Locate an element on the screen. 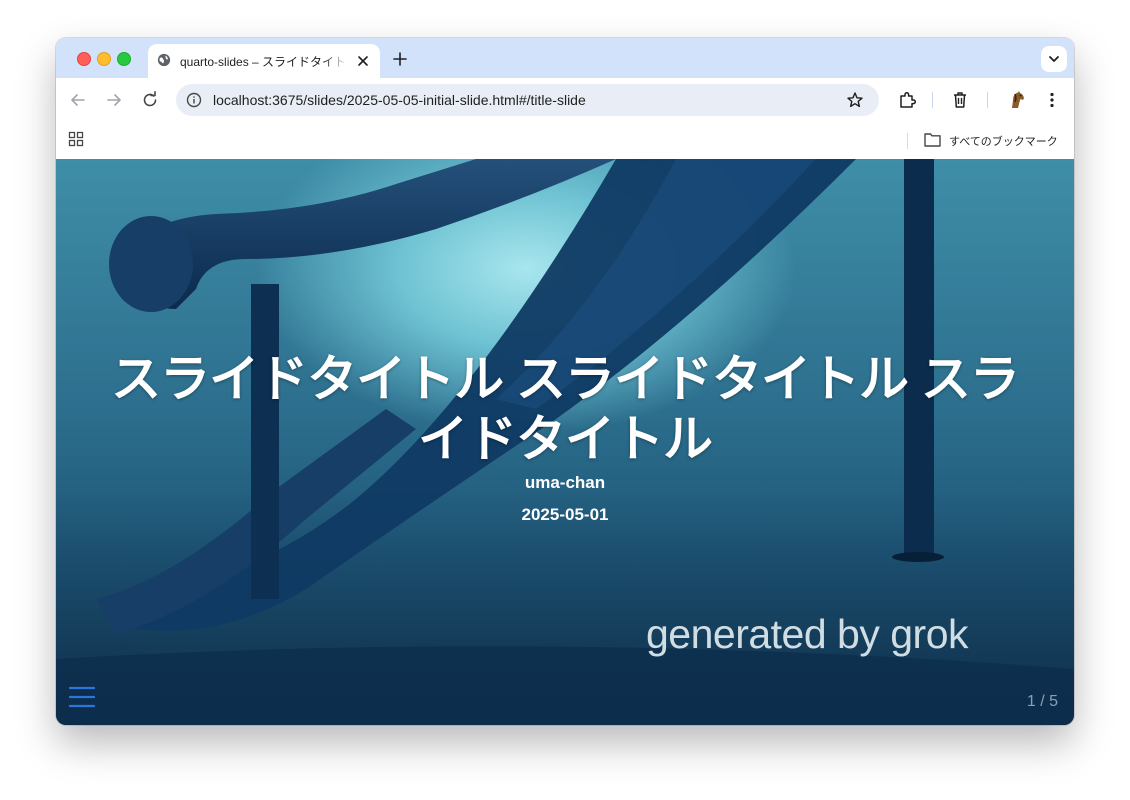  folder-icon is located at coordinates (932, 139).